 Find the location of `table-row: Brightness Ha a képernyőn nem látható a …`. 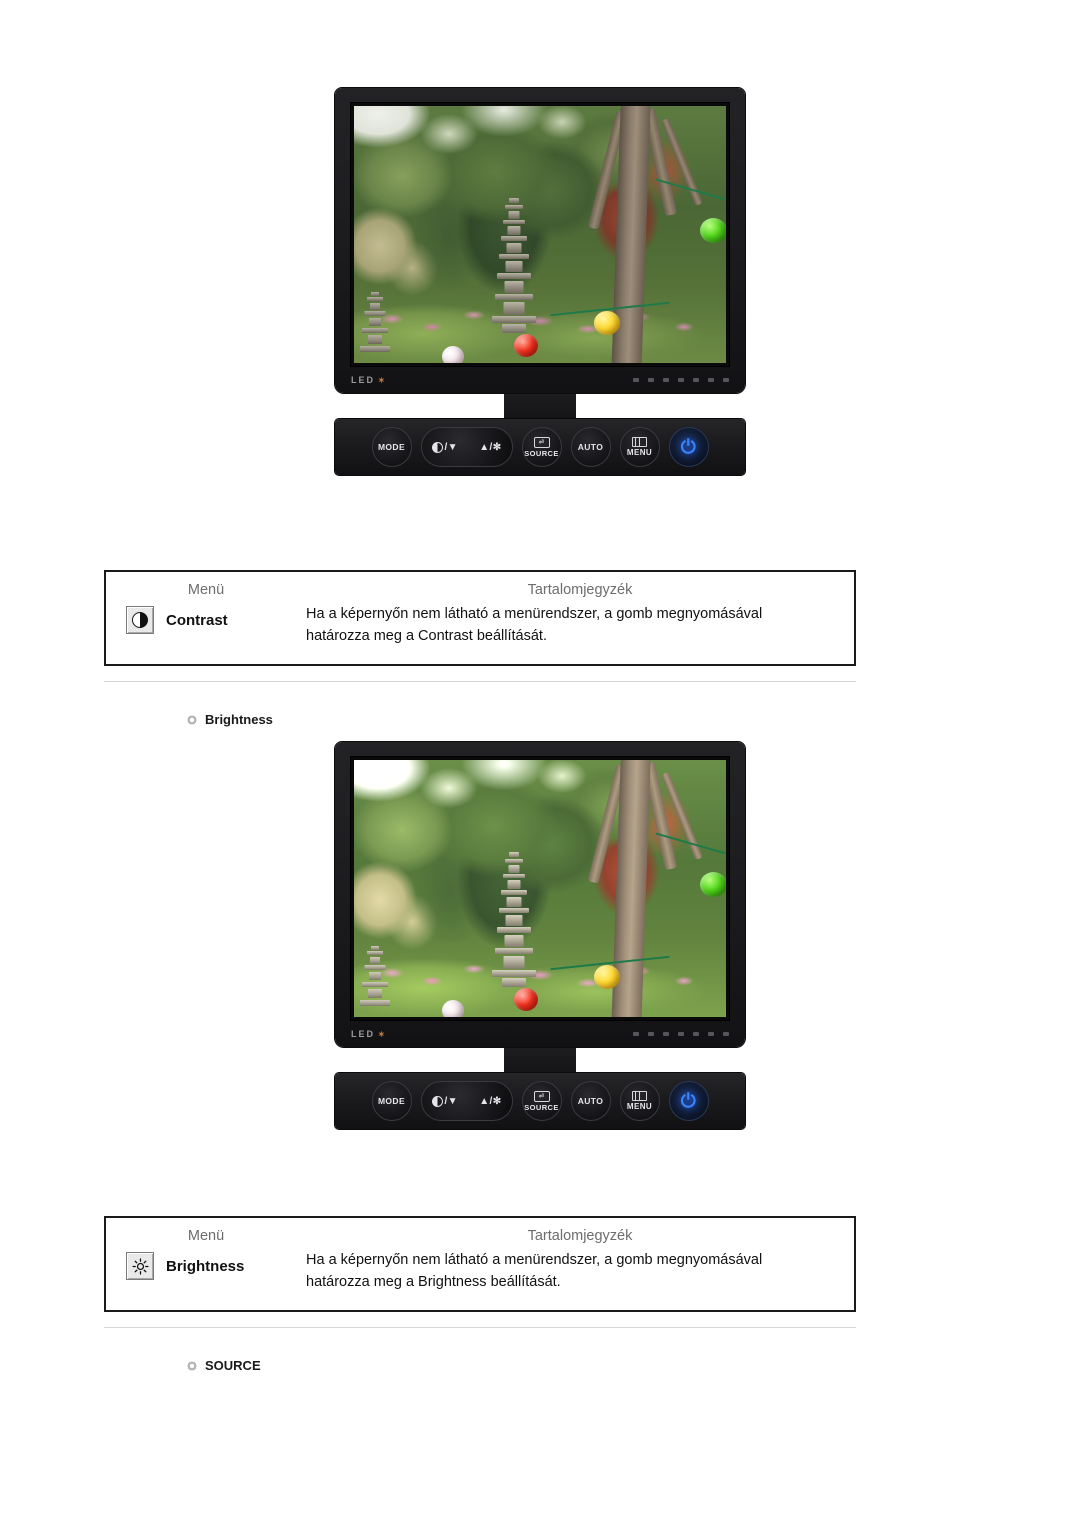

table-row: Brightness Ha a képernyőn nem látható a … is located at coordinates (480, 1280).